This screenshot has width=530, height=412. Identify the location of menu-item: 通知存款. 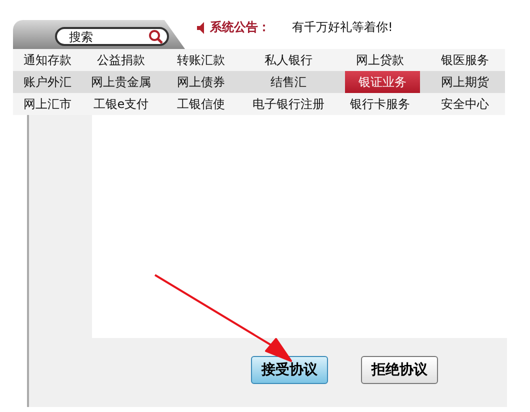
(47, 60).